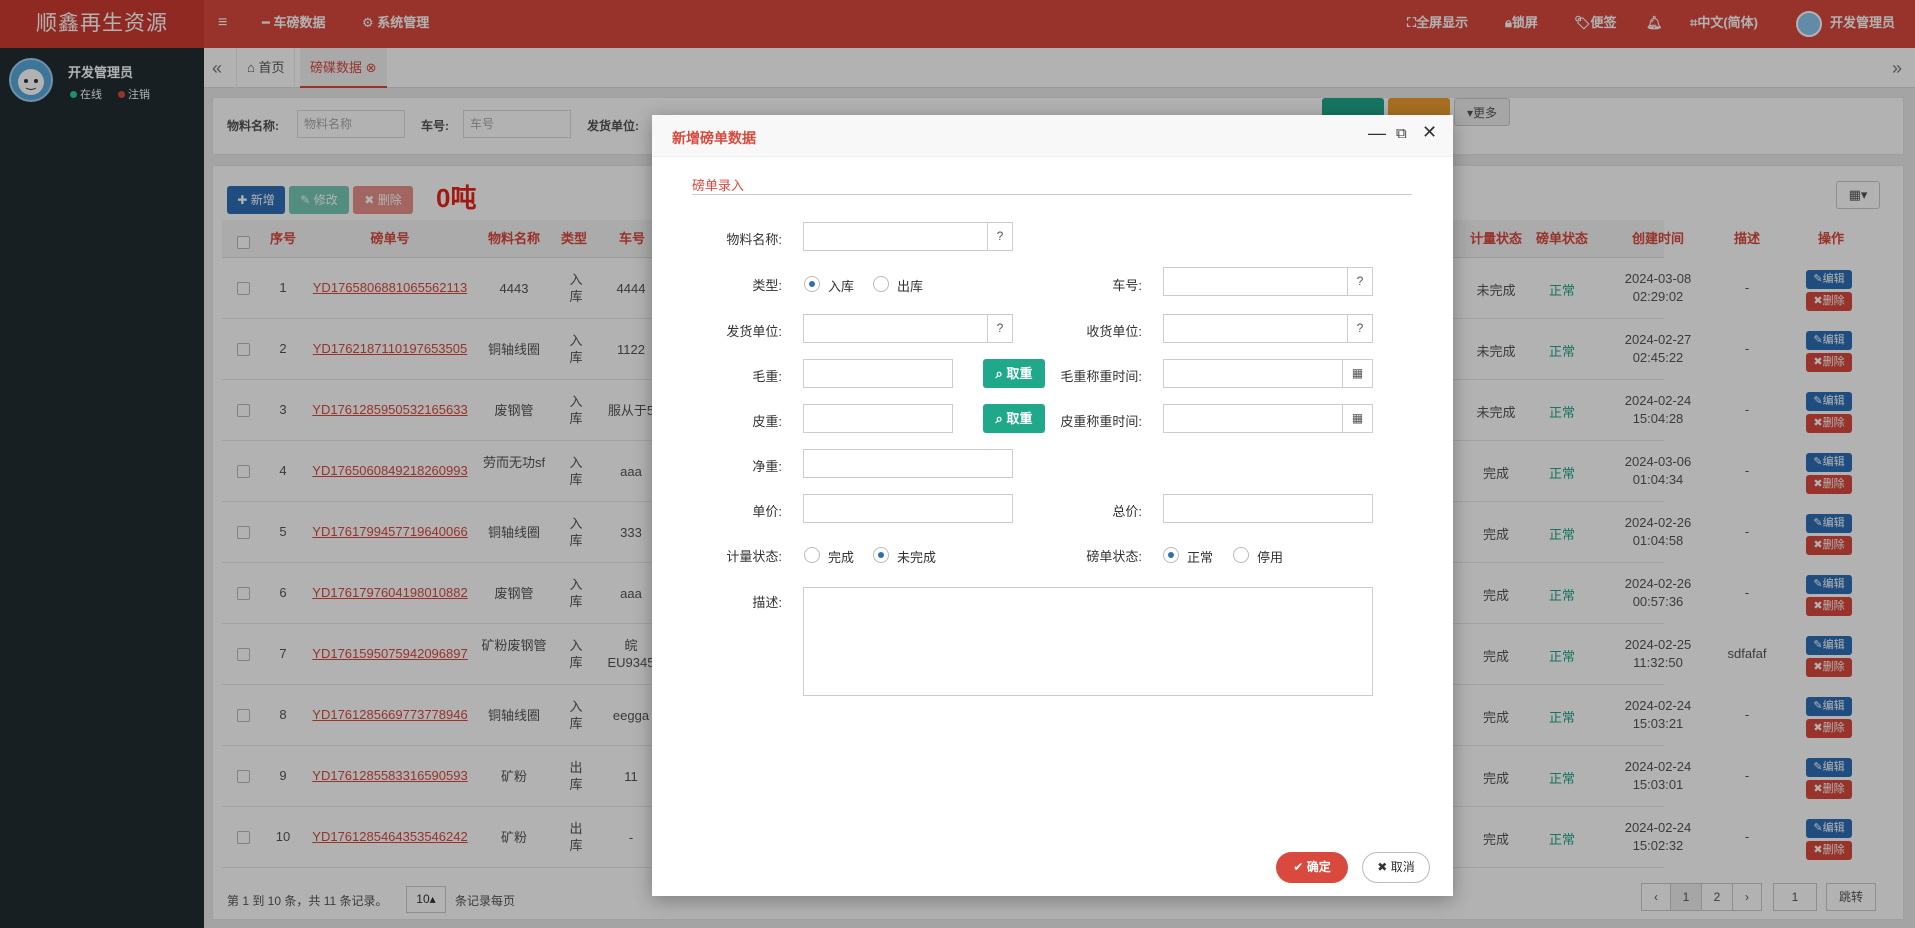 The width and height of the screenshot is (1915, 928). Describe the element at coordinates (1401, 133) in the screenshot. I see `maximize-icon: ⧉` at that location.